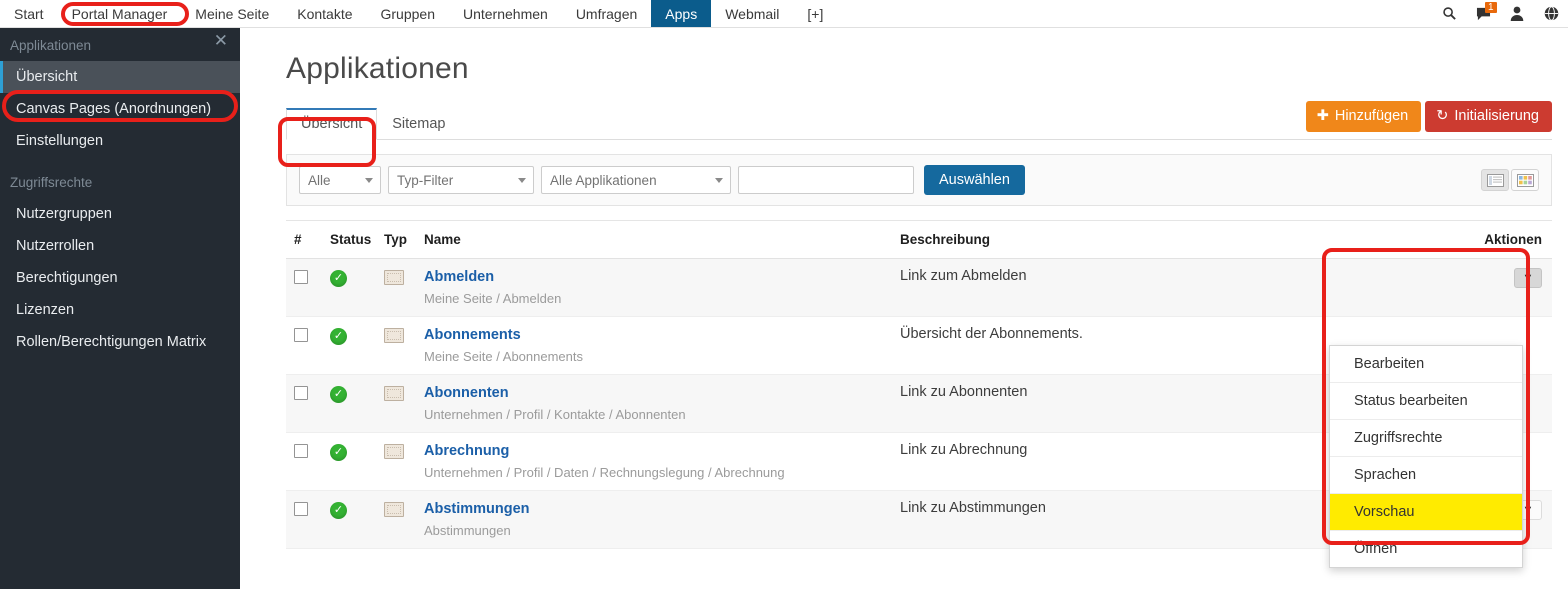 This screenshot has width=1568, height=589. What do you see at coordinates (662, 240) in the screenshot?
I see `column-header-name: Name` at bounding box center [662, 240].